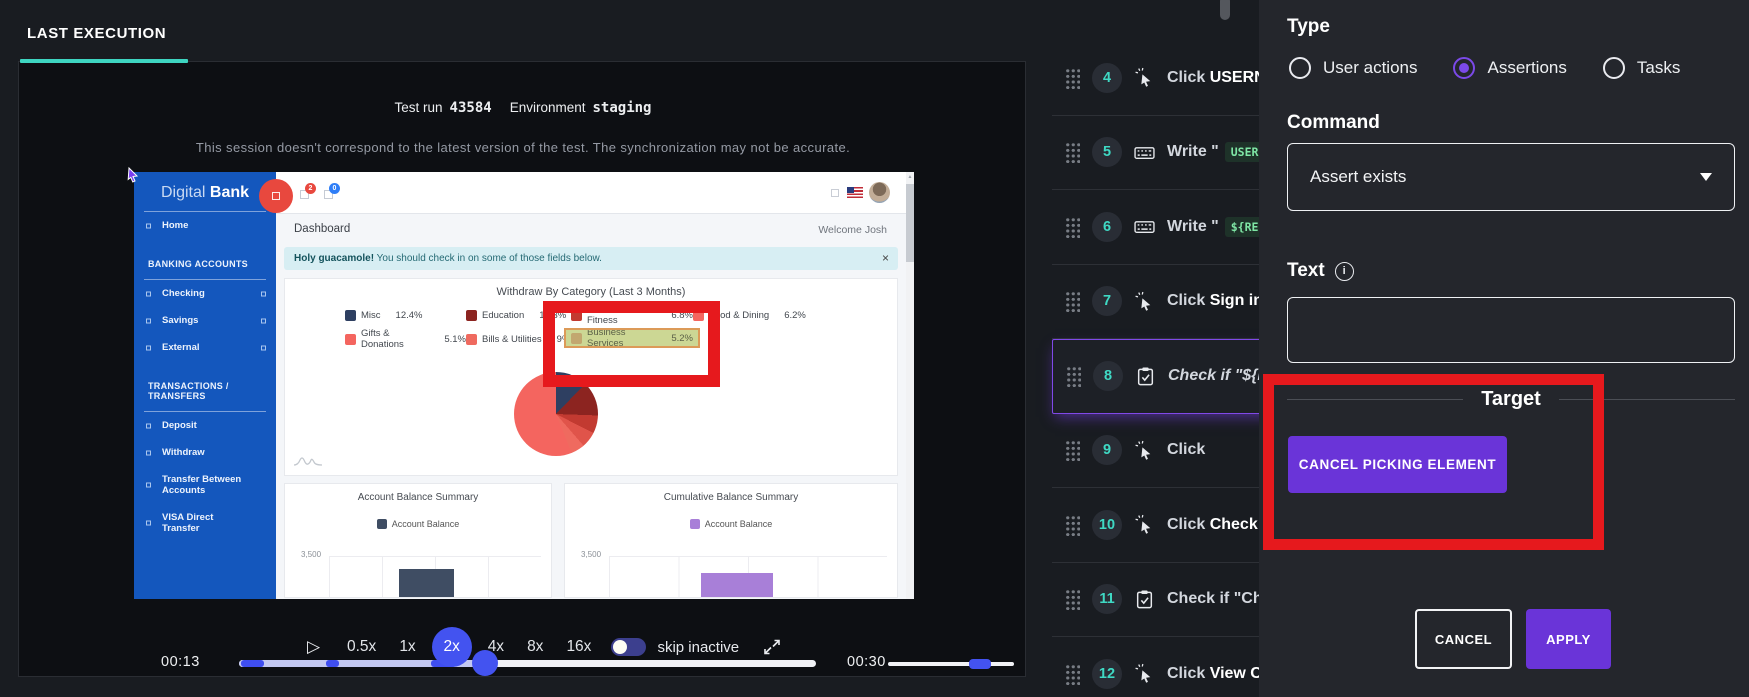 The width and height of the screenshot is (1749, 697). Describe the element at coordinates (405, 339) in the screenshot. I see `legend-item: Gifts & Donations 5.1%` at that location.